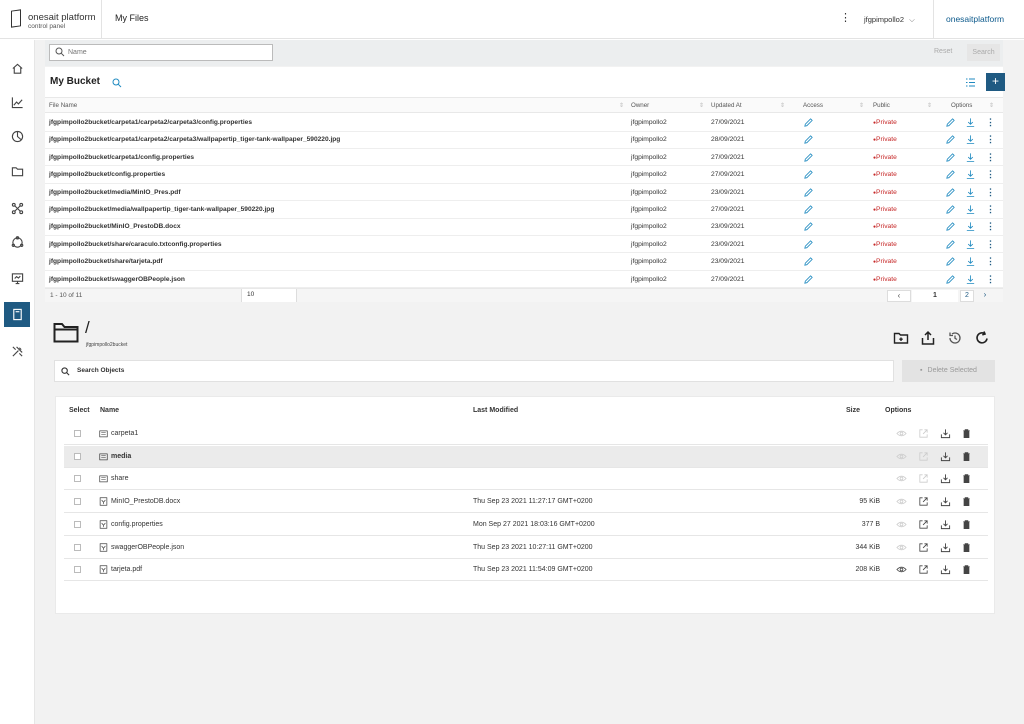 The image size is (1024, 724). Describe the element at coordinates (901, 338) in the screenshot. I see `new-folder-icon` at that location.